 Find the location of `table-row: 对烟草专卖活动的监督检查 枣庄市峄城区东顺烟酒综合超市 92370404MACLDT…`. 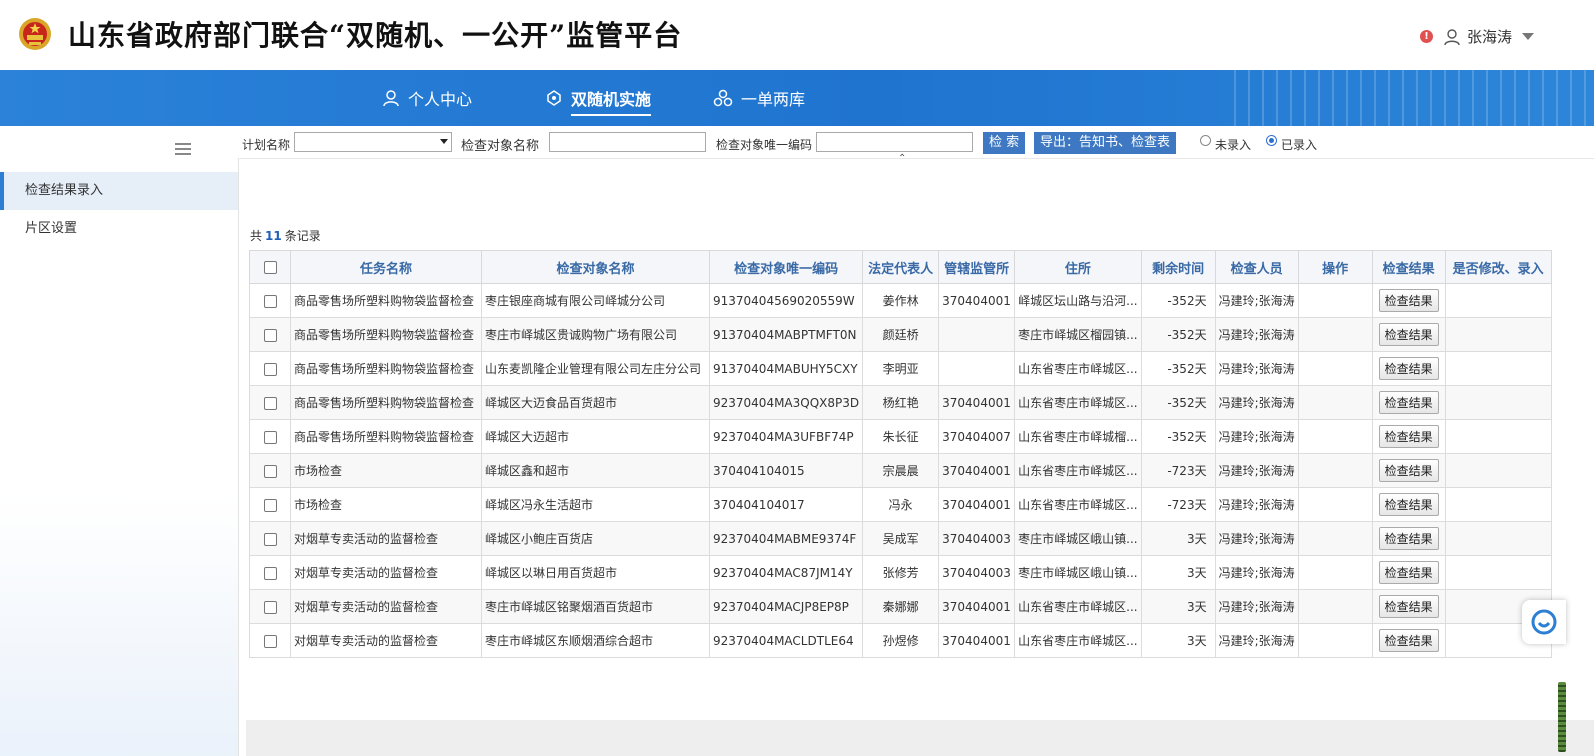

table-row: 对烟草专卖活动的监督检查 枣庄市峄城区东顺烟酒综合超市 92370404MACLDT… is located at coordinates (900, 640).